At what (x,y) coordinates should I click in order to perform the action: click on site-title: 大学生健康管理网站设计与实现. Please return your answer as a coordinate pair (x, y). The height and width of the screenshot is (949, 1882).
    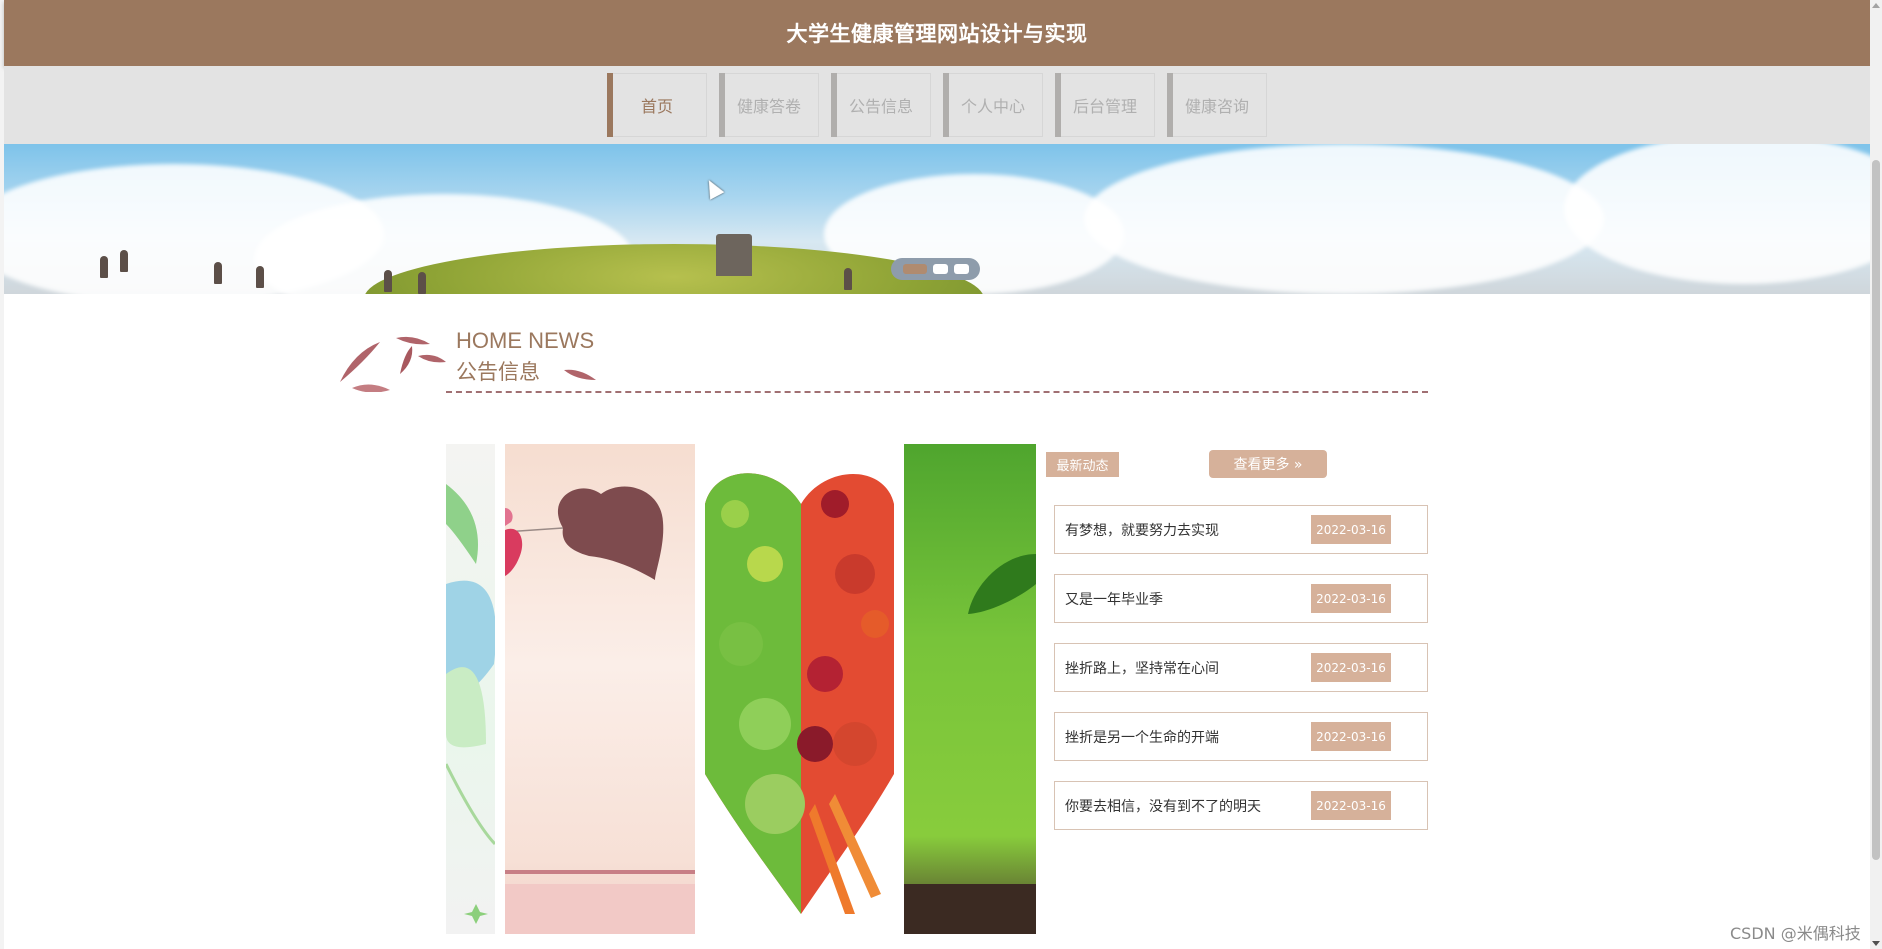
    Looking at the image, I should click on (937, 33).